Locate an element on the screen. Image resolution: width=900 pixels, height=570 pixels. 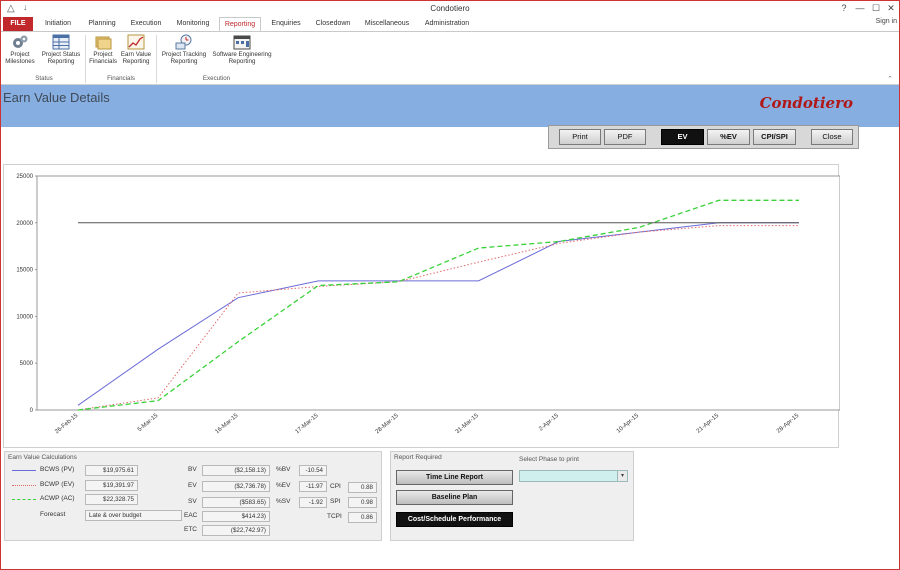
ev-variance-value: ($2,736.78) is located at coordinates (236, 486).